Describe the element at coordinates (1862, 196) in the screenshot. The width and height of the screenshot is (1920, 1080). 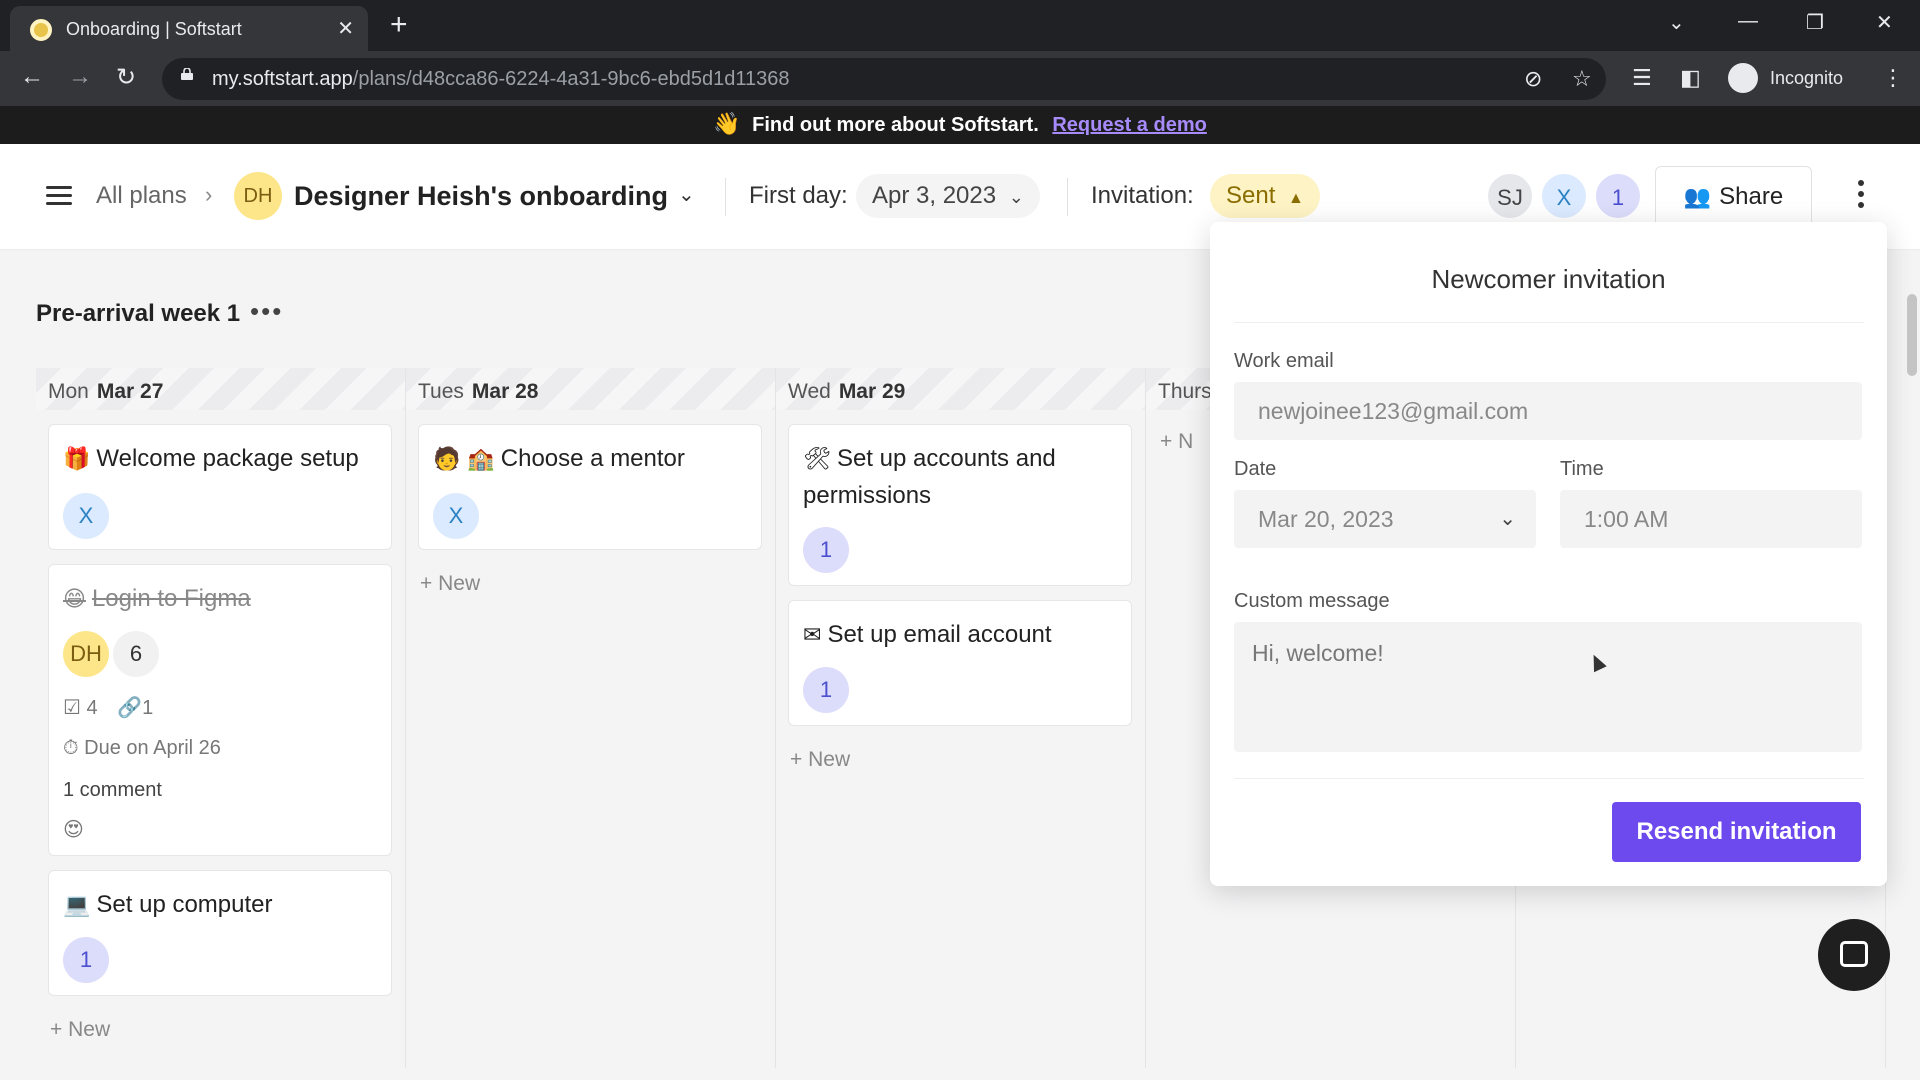
I see `more-options-icon` at that location.